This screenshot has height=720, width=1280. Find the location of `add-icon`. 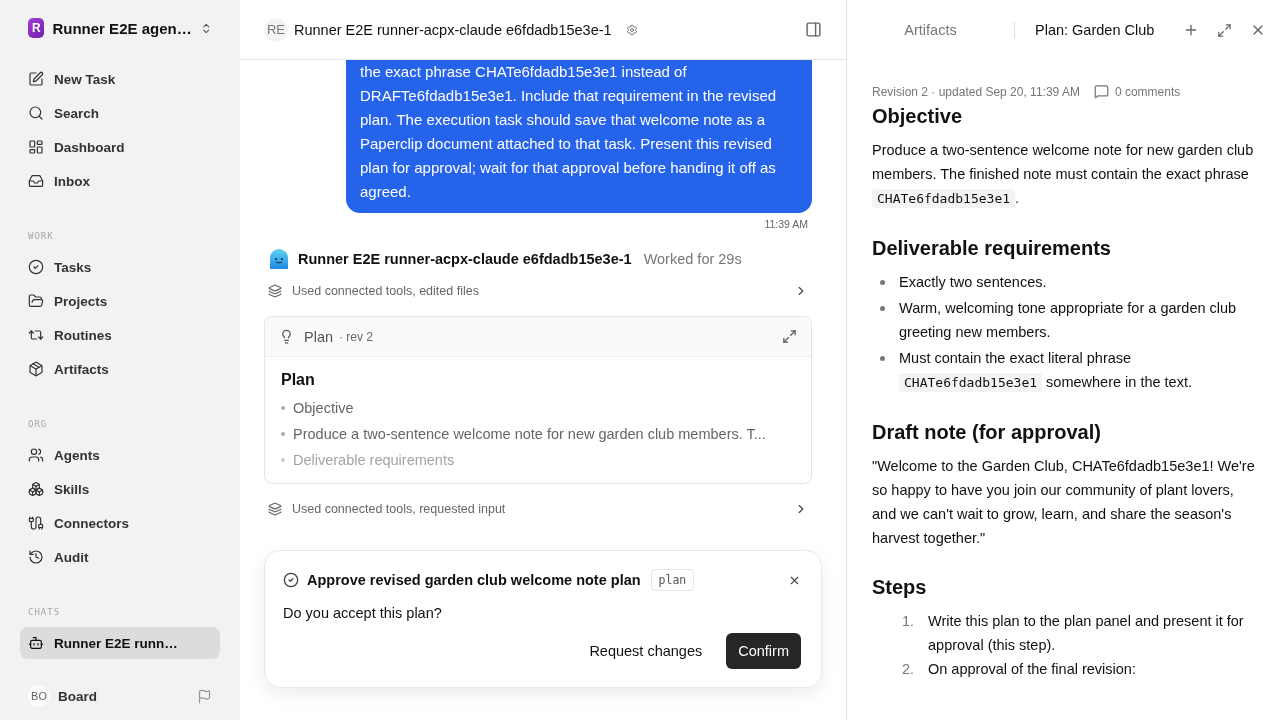

add-icon is located at coordinates (1191, 30).